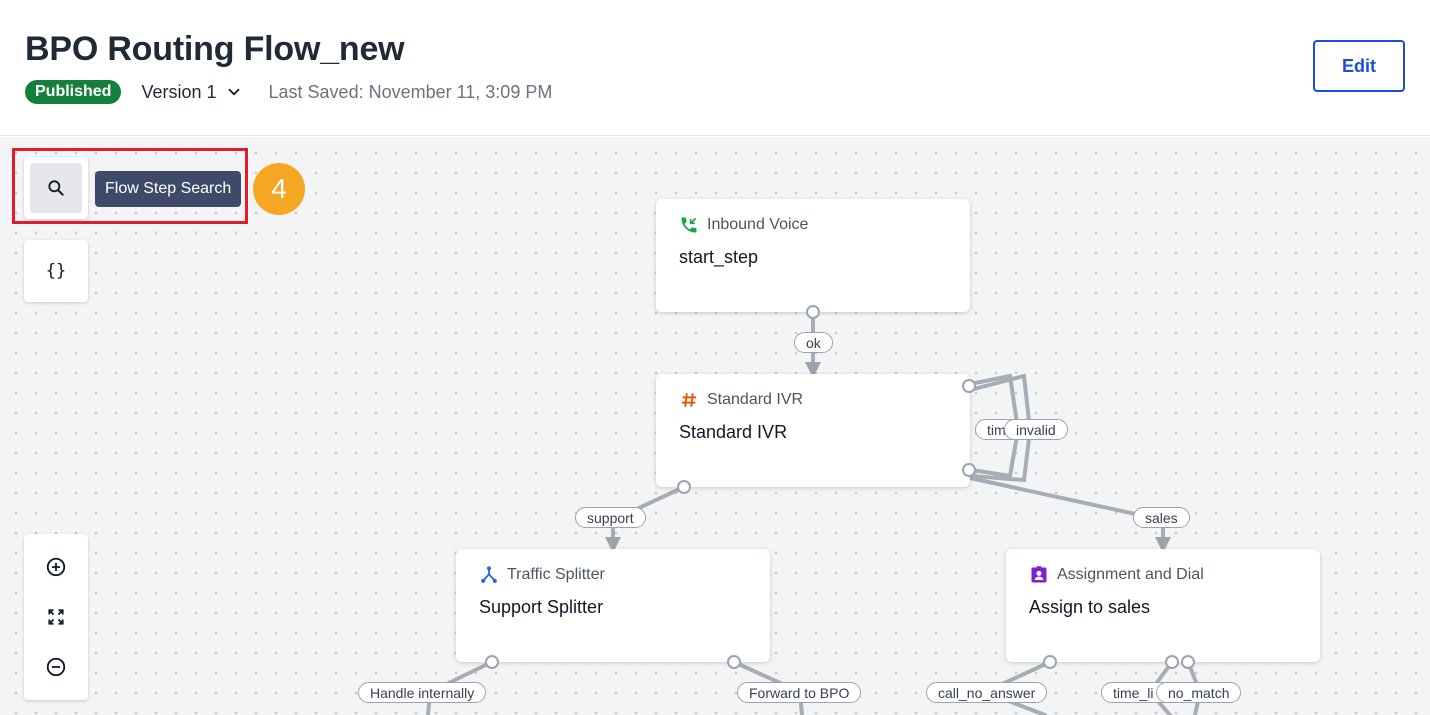  Describe the element at coordinates (73, 92) in the screenshot. I see `status-badge: Published` at that location.